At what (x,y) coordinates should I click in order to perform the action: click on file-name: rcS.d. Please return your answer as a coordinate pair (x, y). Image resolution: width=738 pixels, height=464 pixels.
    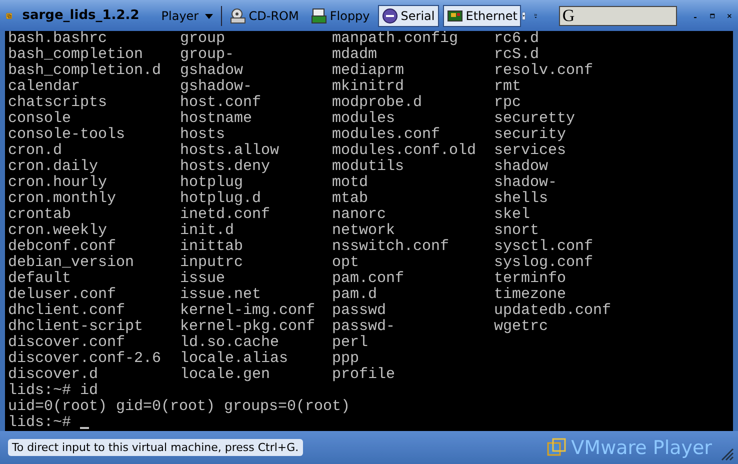
    Looking at the image, I should click on (517, 54).